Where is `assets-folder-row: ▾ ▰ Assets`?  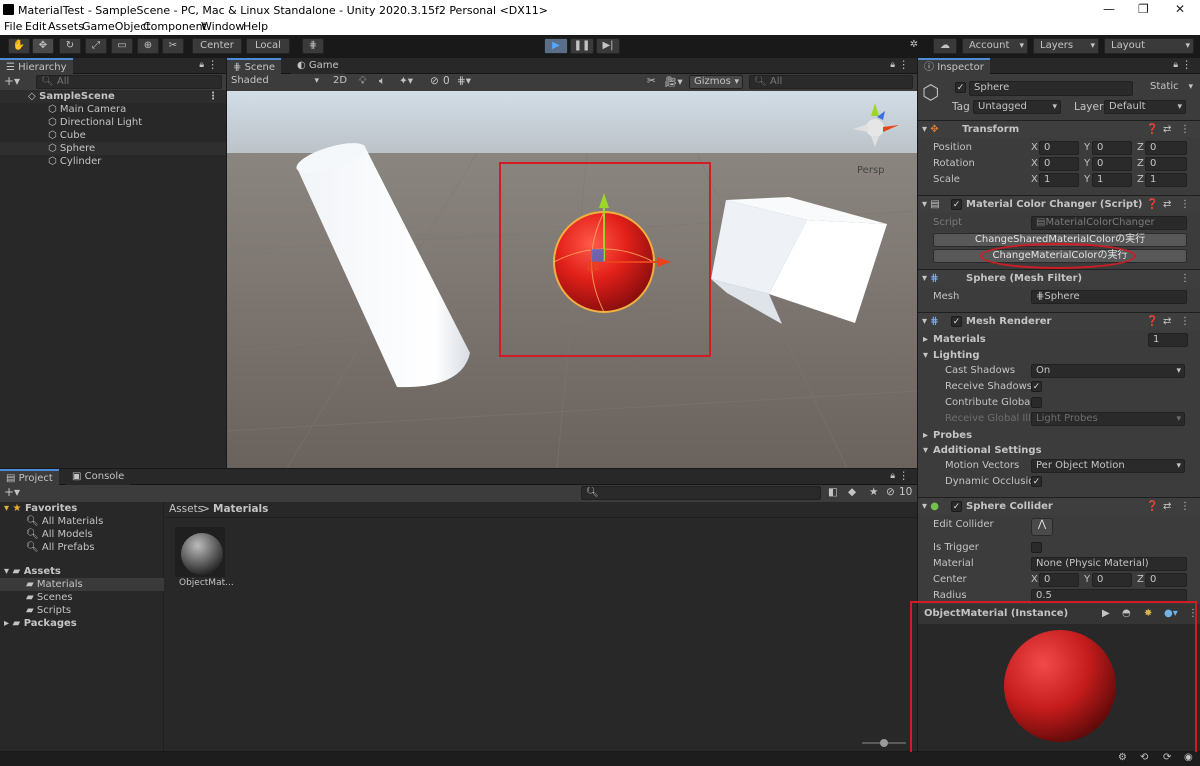 assets-folder-row: ▾ ▰ Assets is located at coordinates (32, 571).